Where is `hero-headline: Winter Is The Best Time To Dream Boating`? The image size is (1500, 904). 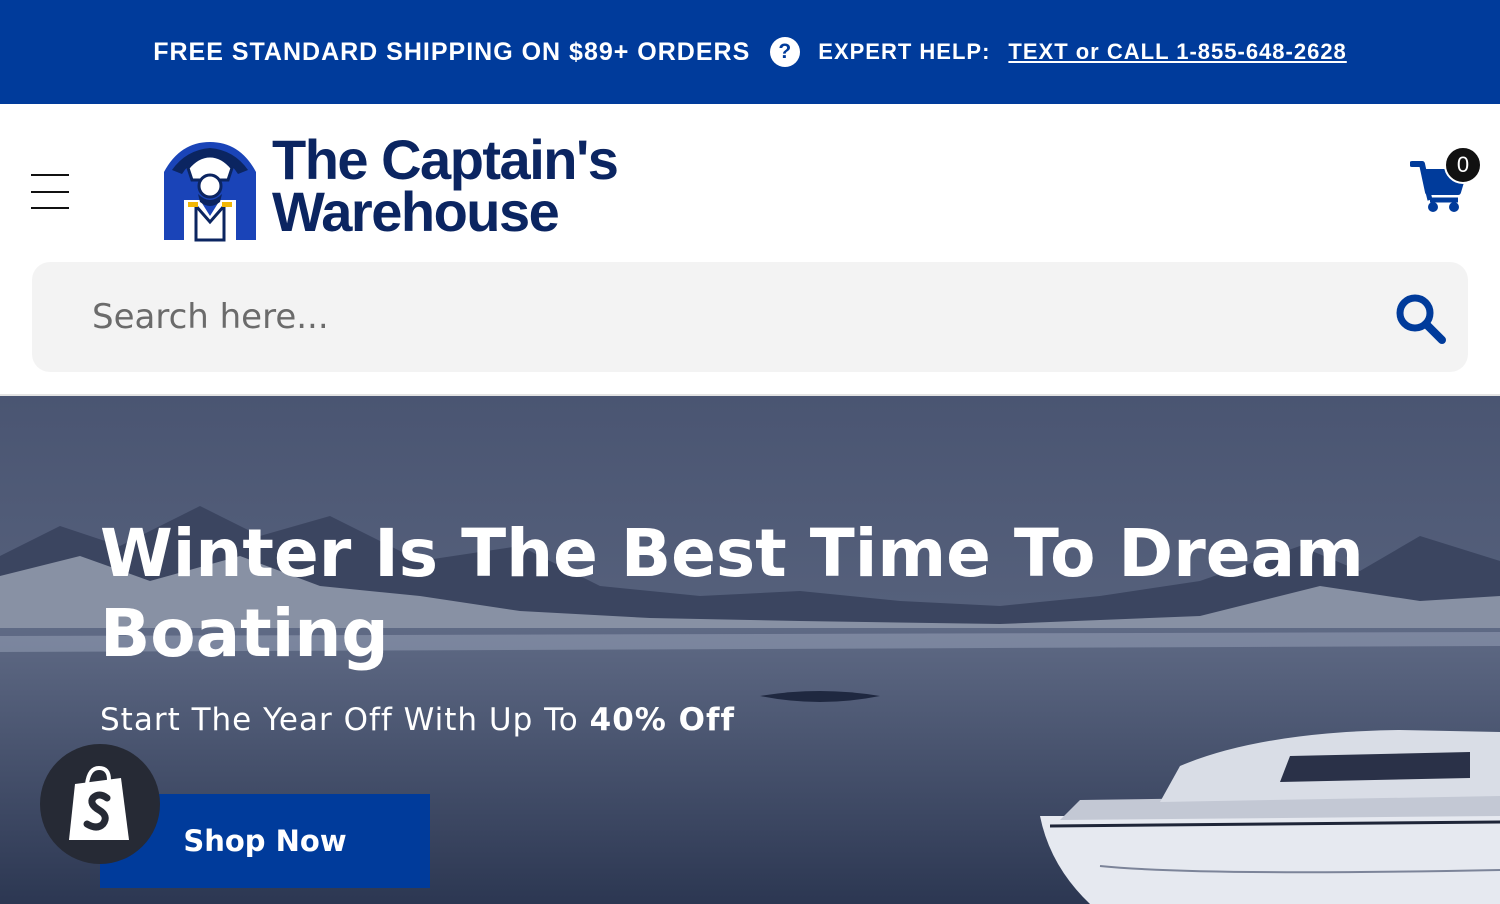
hero-headline: Winter Is The Best Time To Dream Boating is located at coordinates (732, 593).